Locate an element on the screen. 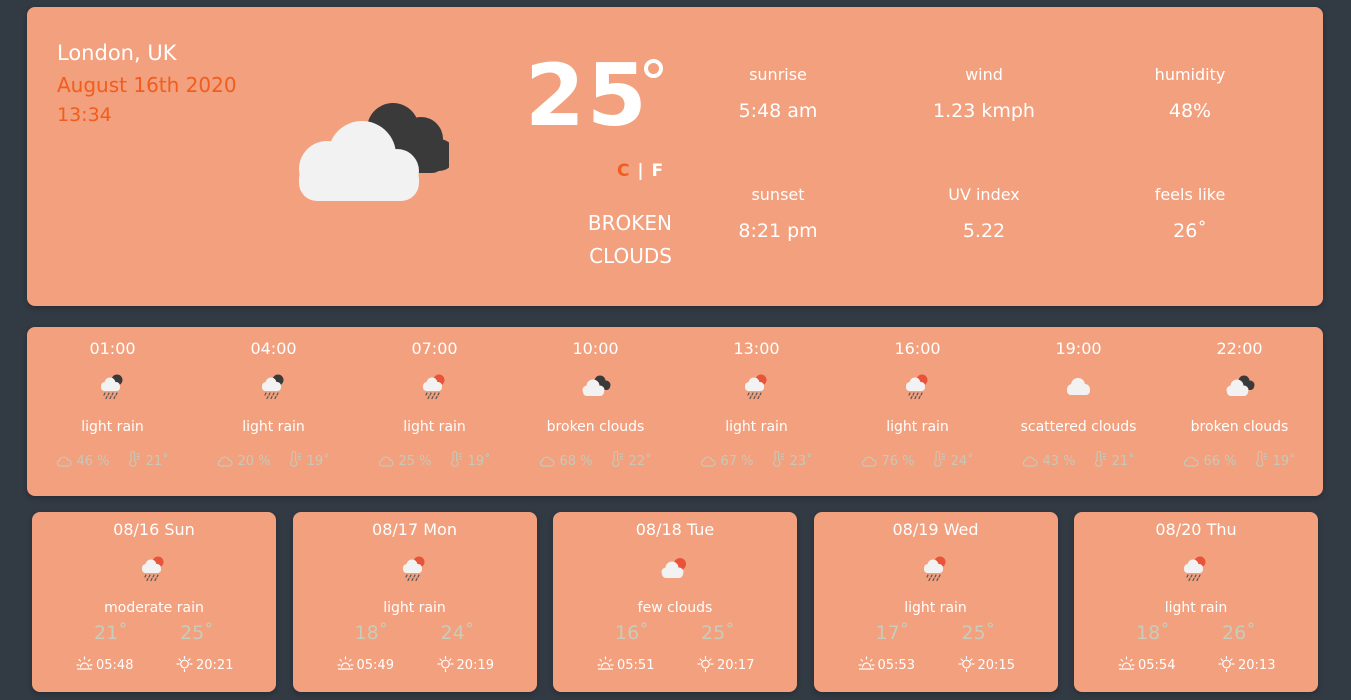 The width and height of the screenshot is (1351, 700). hourly-time: 10:00 is located at coordinates (595, 348).